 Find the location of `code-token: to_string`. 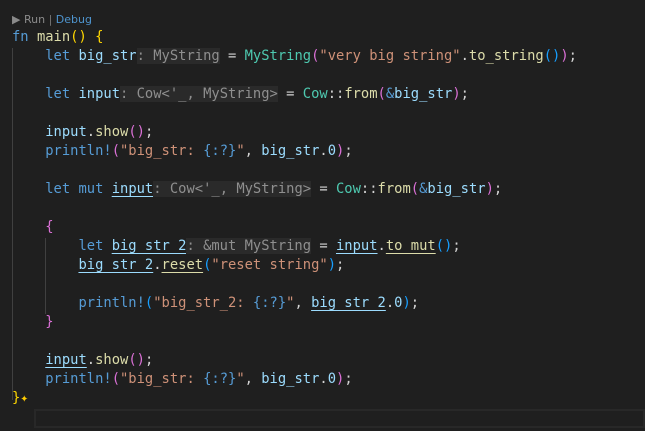

code-token: to_string is located at coordinates (506, 56).